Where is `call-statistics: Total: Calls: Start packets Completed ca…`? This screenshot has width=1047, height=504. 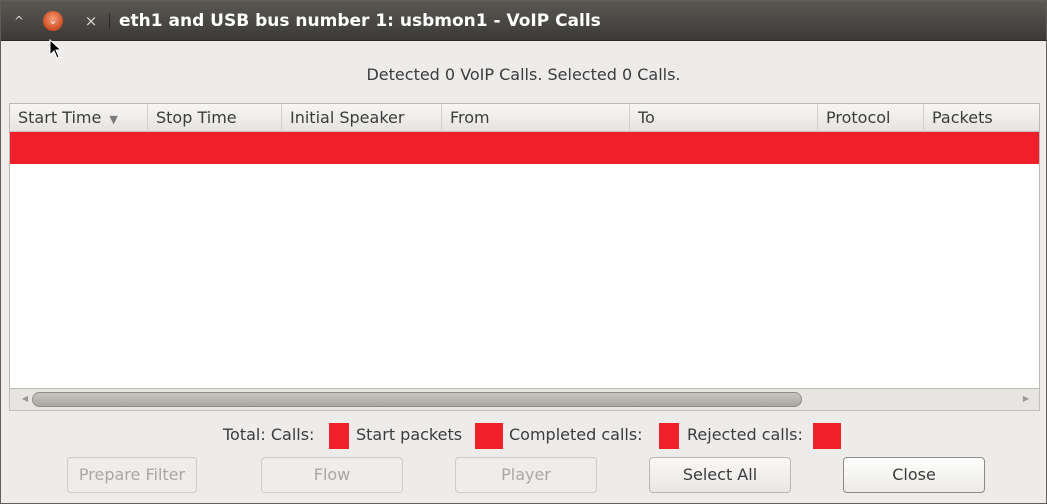
call-statistics: Total: Calls: Start packets Completed ca… is located at coordinates (523, 436).